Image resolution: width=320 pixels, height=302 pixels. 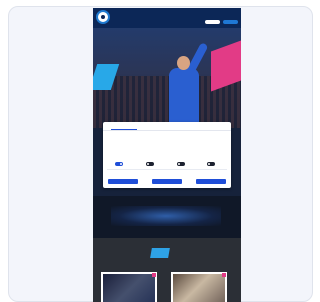 I want to click on consent-tabs, so click(x=167, y=126).